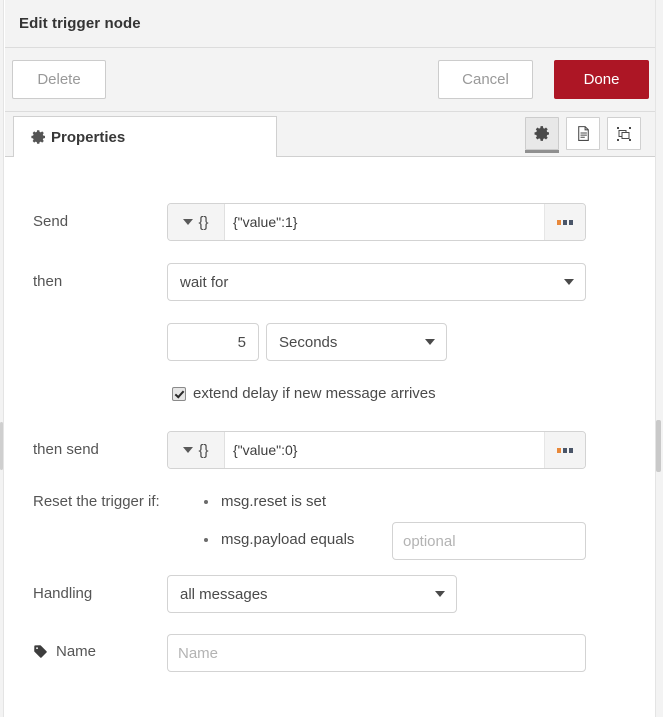 Image resolution: width=663 pixels, height=717 pixels. Describe the element at coordinates (196, 450) in the screenshot. I see `then-send-type-selector: {}` at that location.